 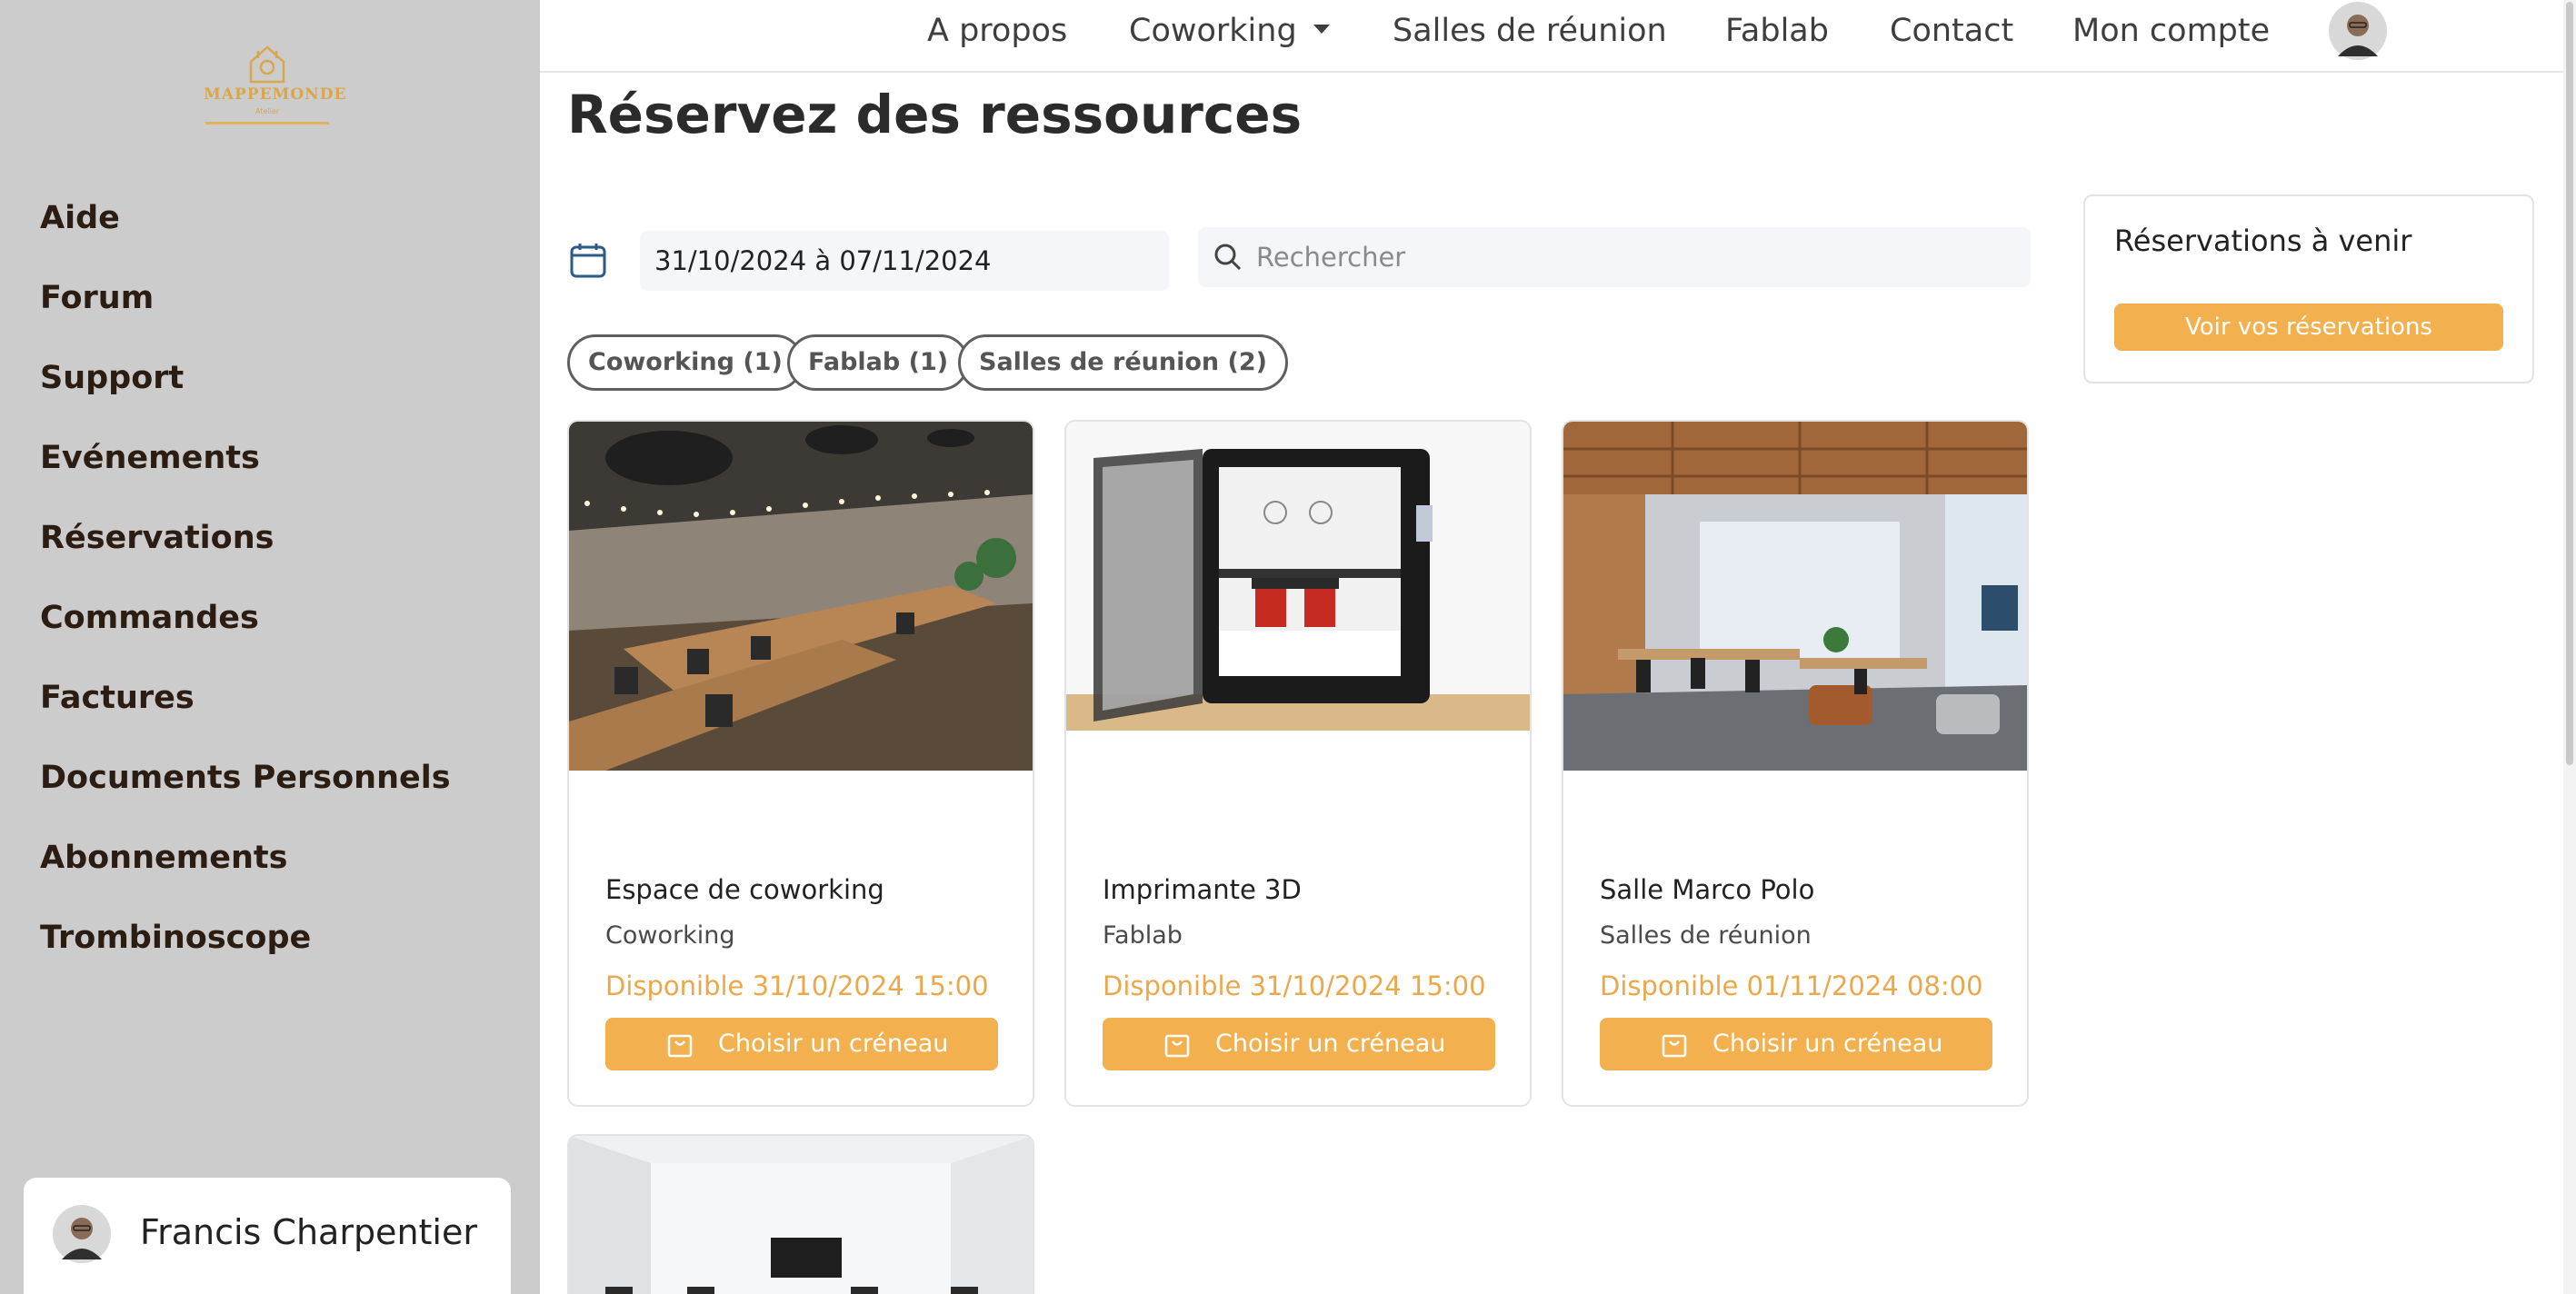 I want to click on upcoming-reservations-title: Réservations à venir, so click(x=2263, y=241).